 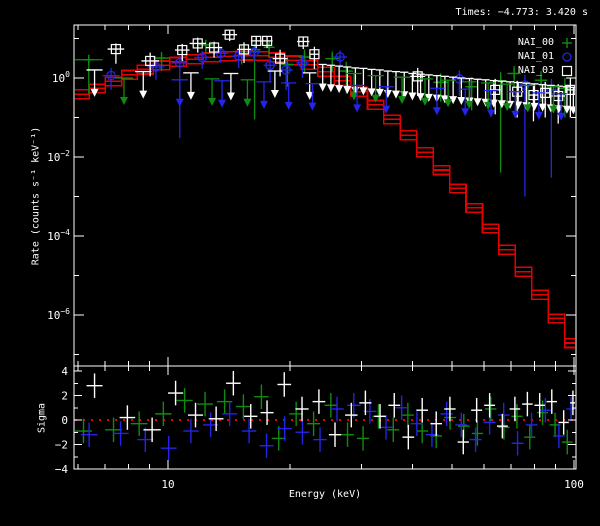 I want to click on legend-row-nai00: NAI_00, so click(x=547, y=43).